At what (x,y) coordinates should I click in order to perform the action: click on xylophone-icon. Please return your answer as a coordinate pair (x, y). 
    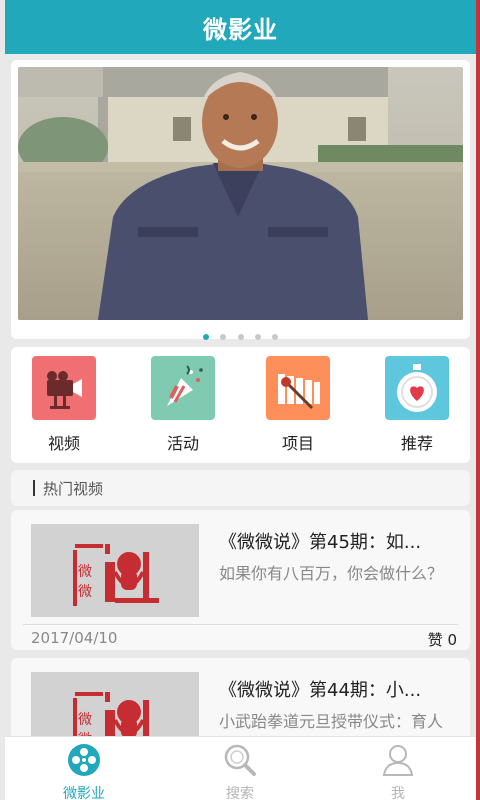
    Looking at the image, I should click on (298, 388).